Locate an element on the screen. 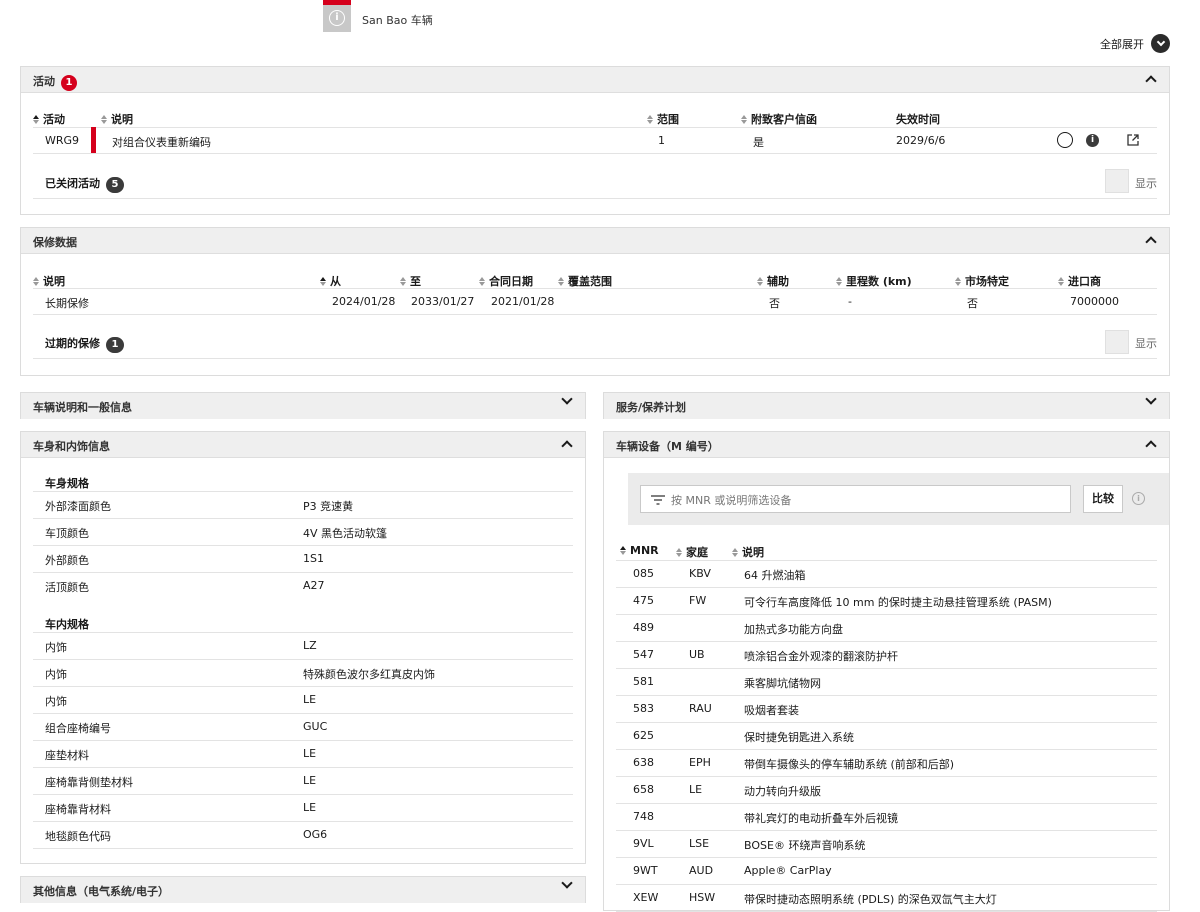 The image size is (1200, 912). filter-bar: 按 MNR 或说明筛选设备 比较 i is located at coordinates (898, 499).